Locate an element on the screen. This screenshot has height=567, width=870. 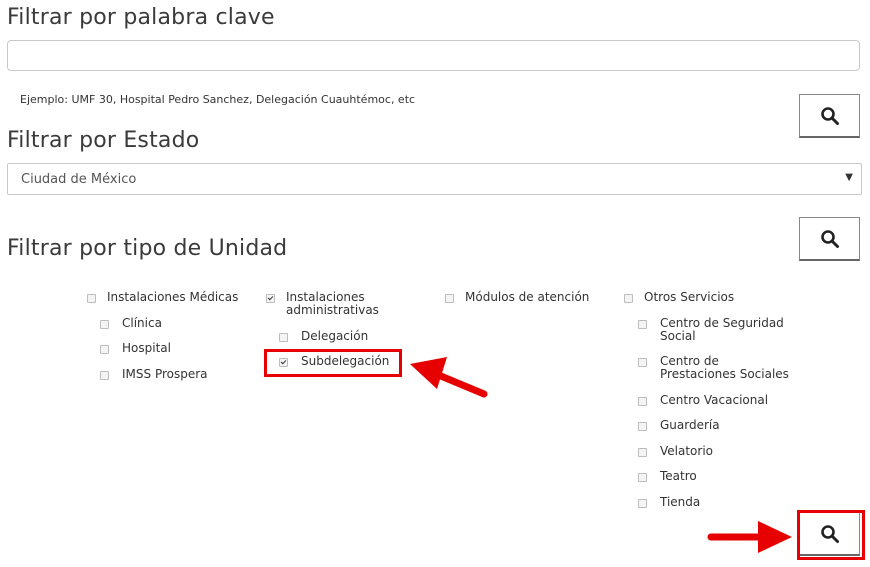
checkbox-label: Tienda is located at coordinates (680, 502).